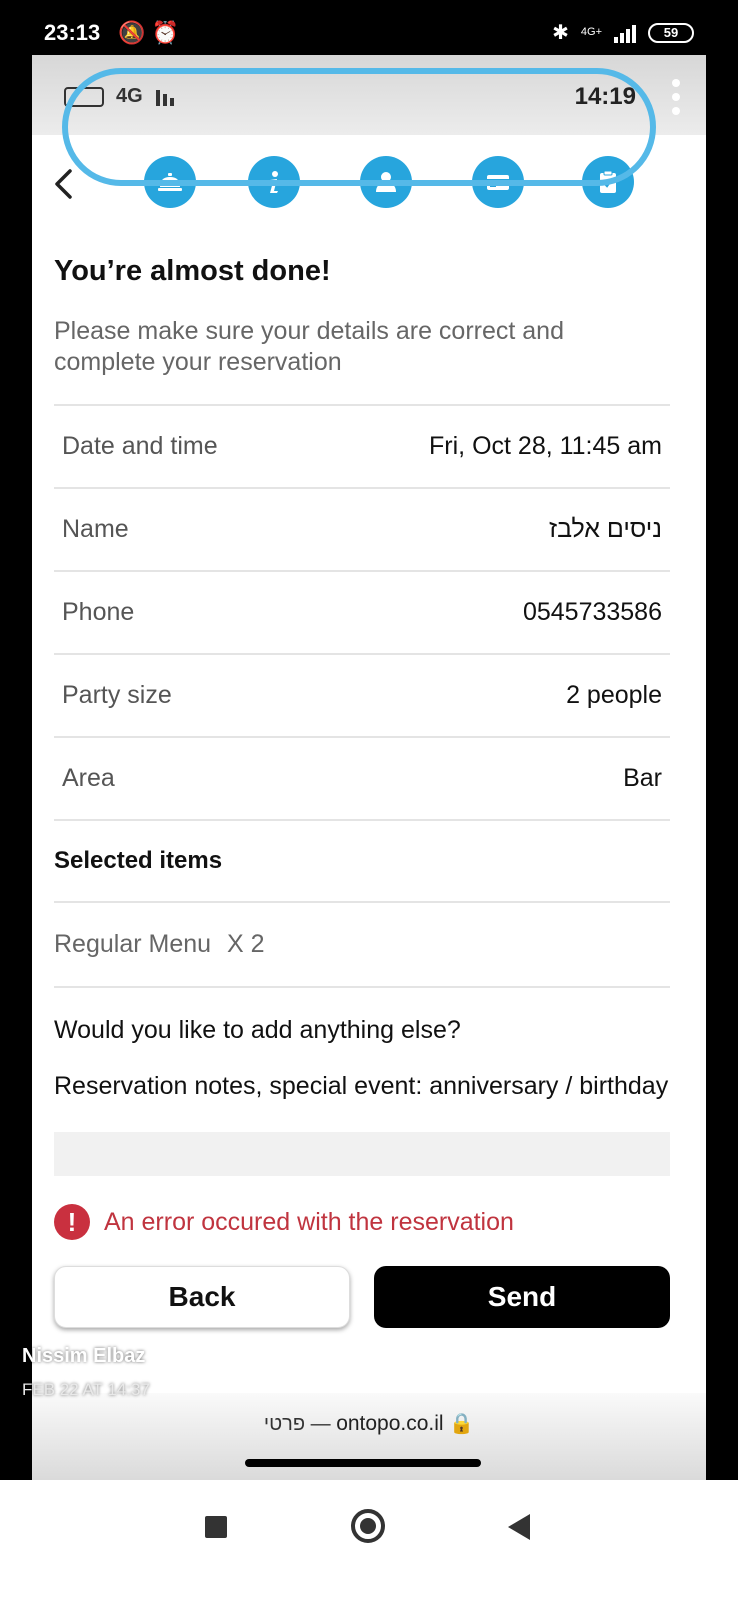  What do you see at coordinates (369, 29) in the screenshot?
I see `phone-status-bar: 23:13 🔕 ⏰ ✱ 4G+ 59` at bounding box center [369, 29].